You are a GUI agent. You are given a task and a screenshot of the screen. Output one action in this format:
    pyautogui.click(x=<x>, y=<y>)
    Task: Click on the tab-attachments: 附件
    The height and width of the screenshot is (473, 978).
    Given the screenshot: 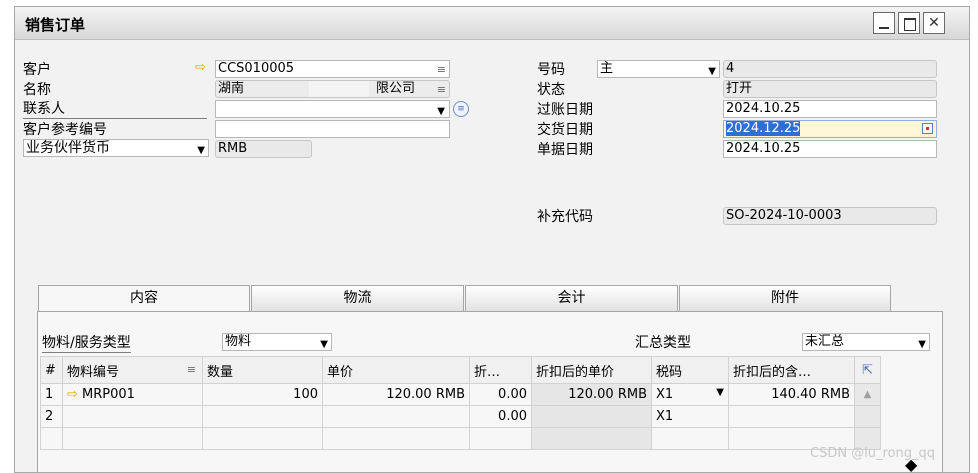 What is the action you would take?
    pyautogui.click(x=785, y=298)
    